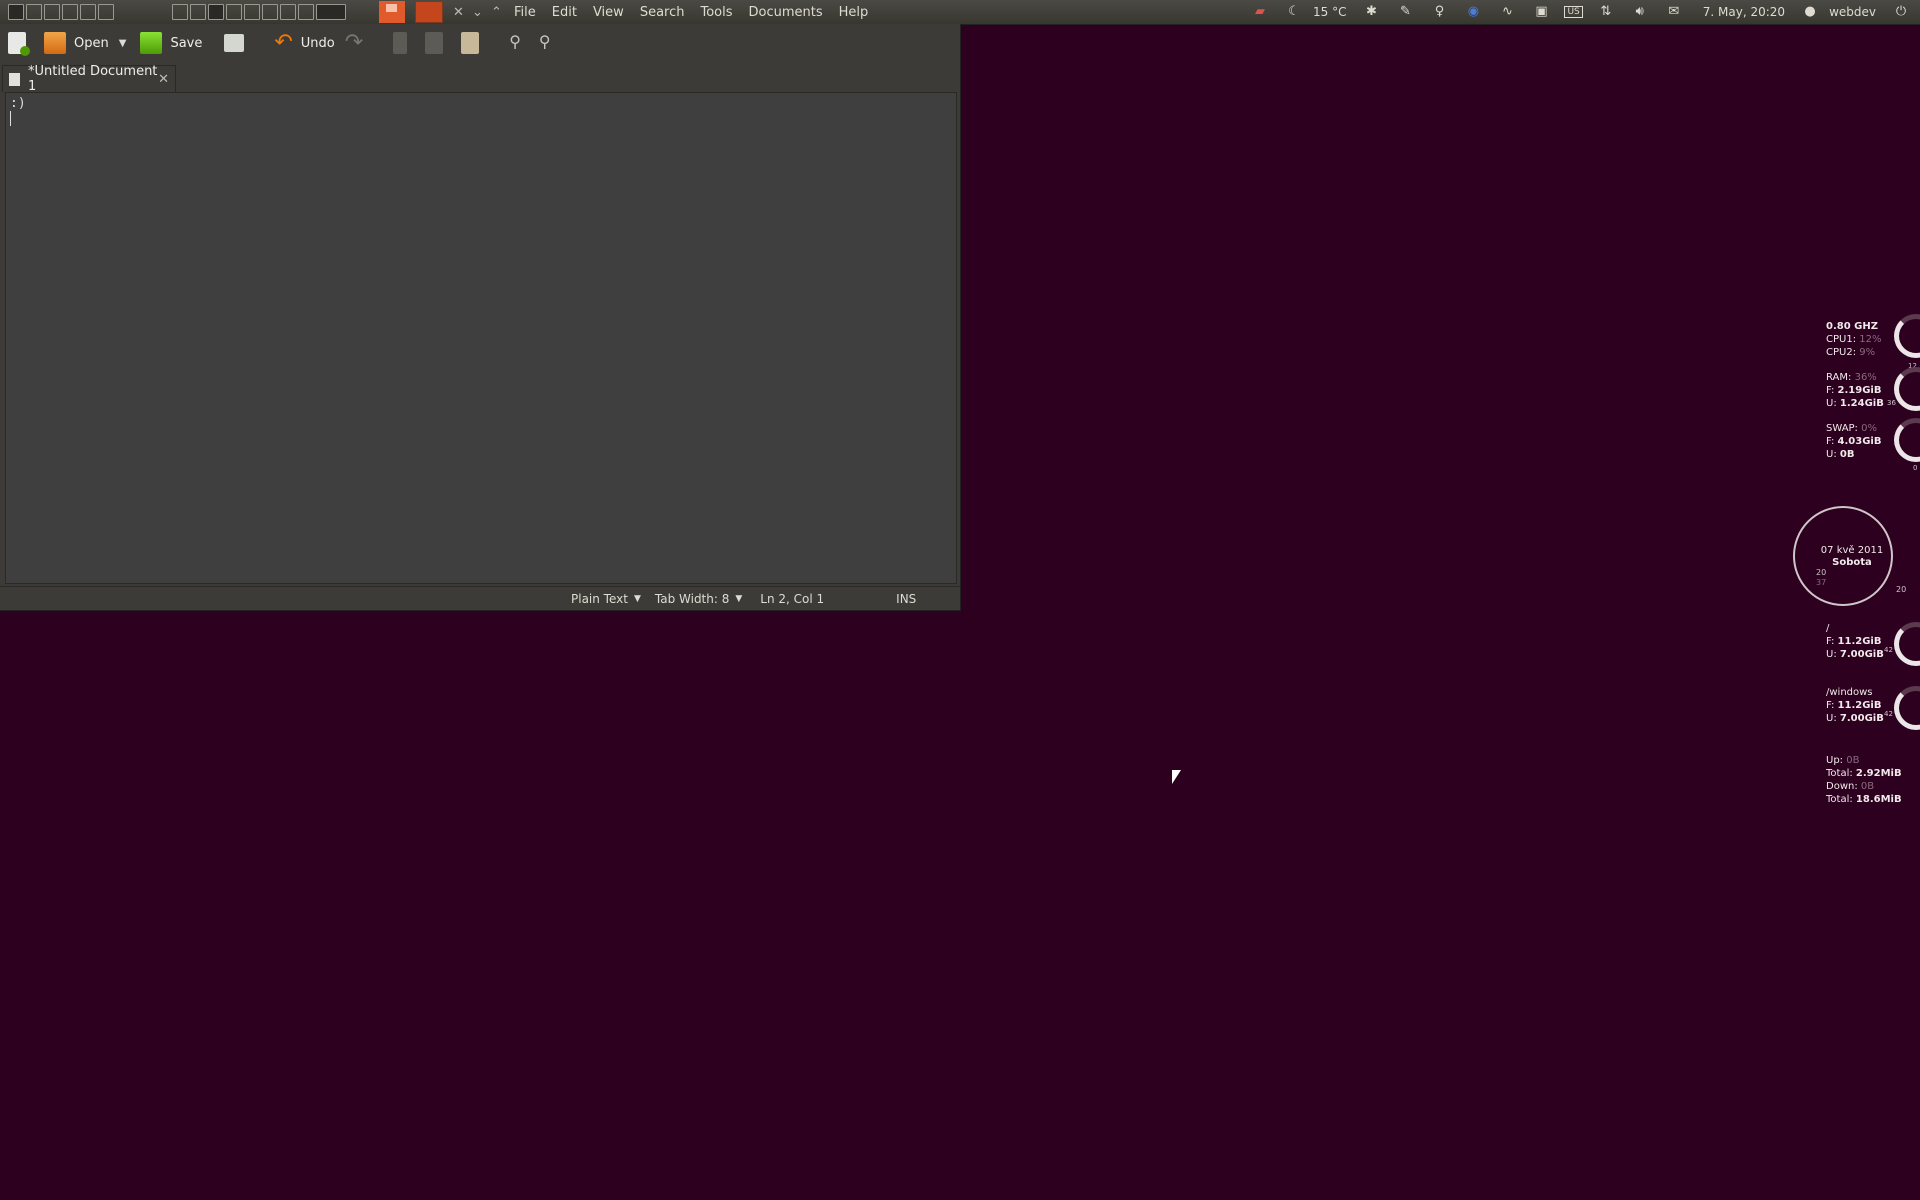  Describe the element at coordinates (1830, 441) in the screenshot. I see `swap-free-label: F:` at that location.